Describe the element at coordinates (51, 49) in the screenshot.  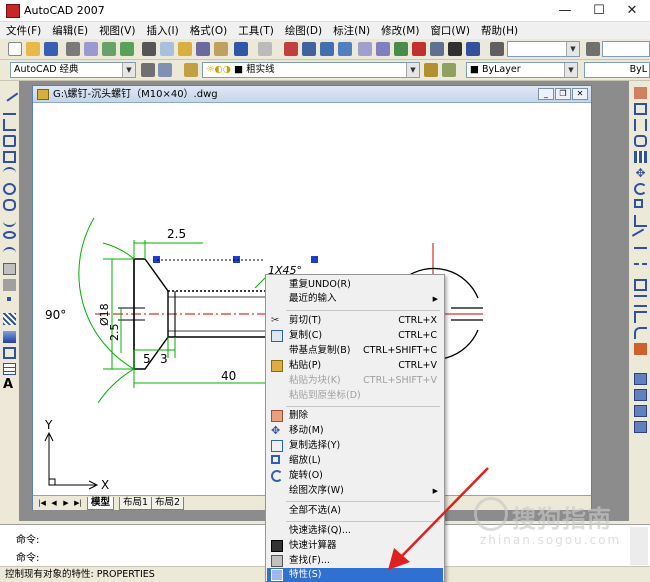
I see `save-icon` at that location.